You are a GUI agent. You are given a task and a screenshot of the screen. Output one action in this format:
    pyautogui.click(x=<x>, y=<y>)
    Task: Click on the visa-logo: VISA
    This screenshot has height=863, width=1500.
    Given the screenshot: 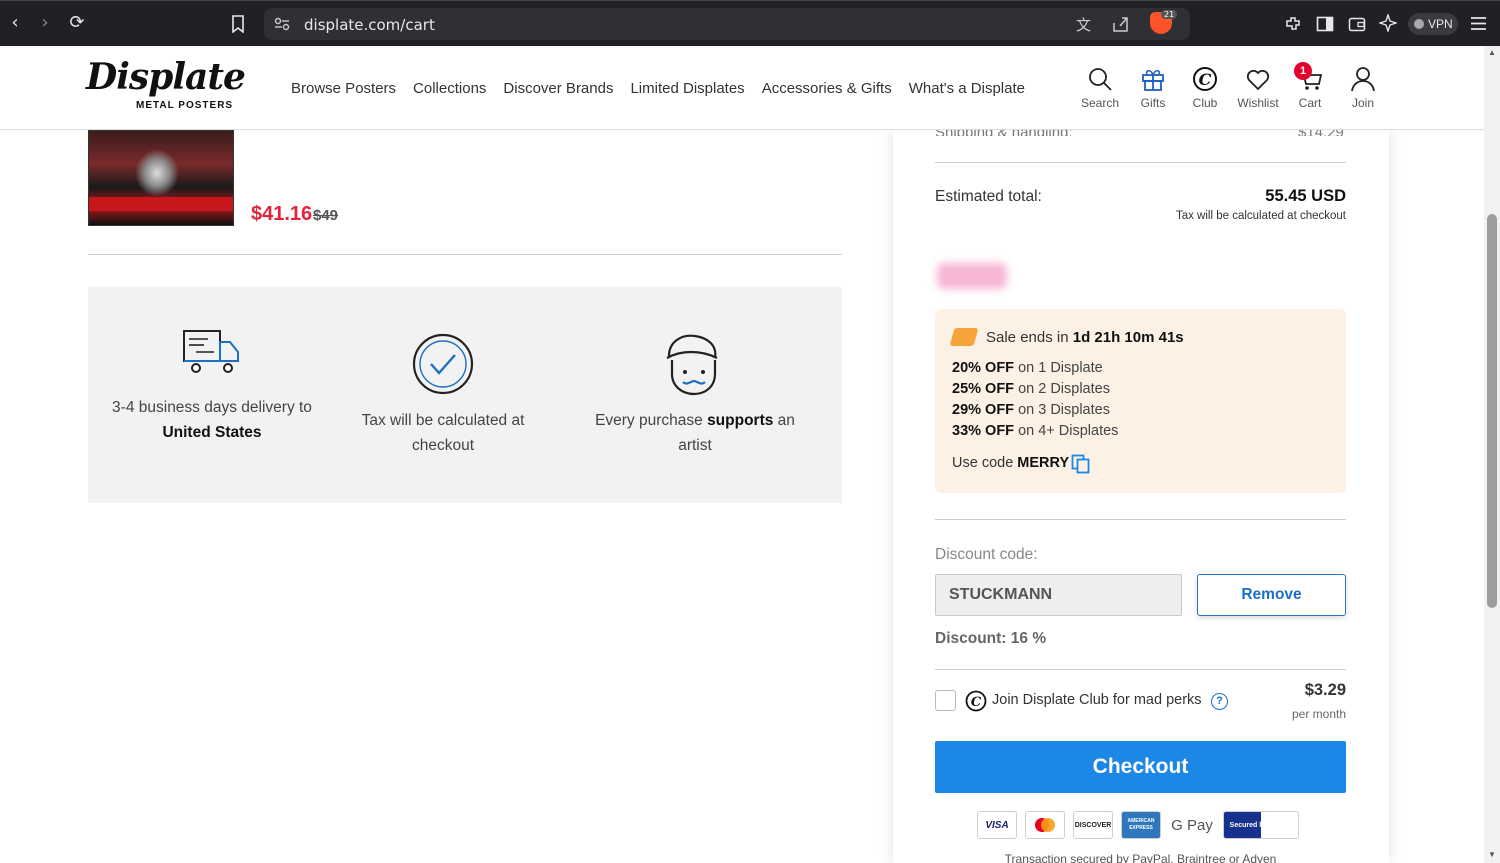 What is the action you would take?
    pyautogui.click(x=997, y=825)
    